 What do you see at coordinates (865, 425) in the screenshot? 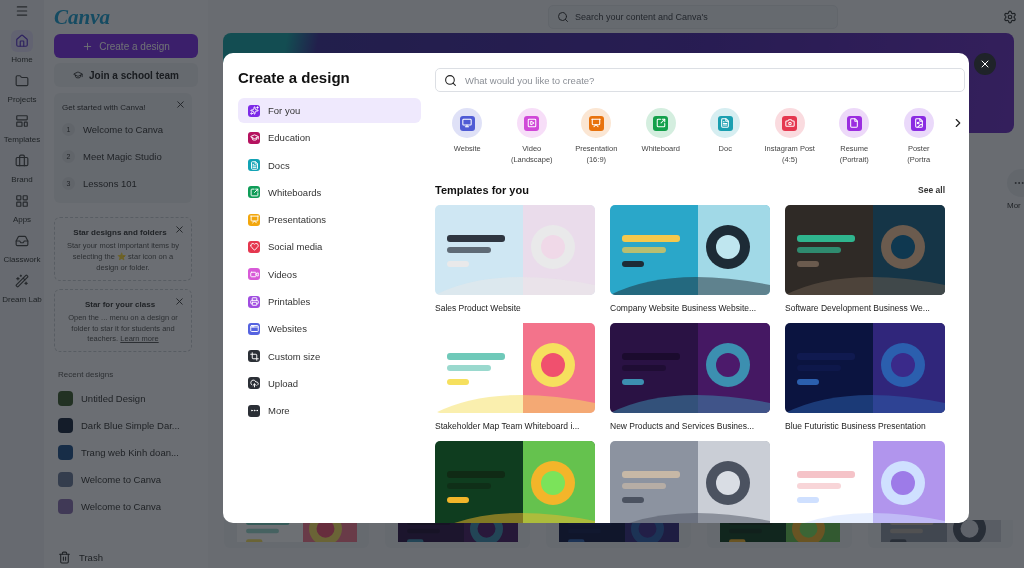
I see `template-title: Blue Futuristic Business Presentation` at bounding box center [865, 425].